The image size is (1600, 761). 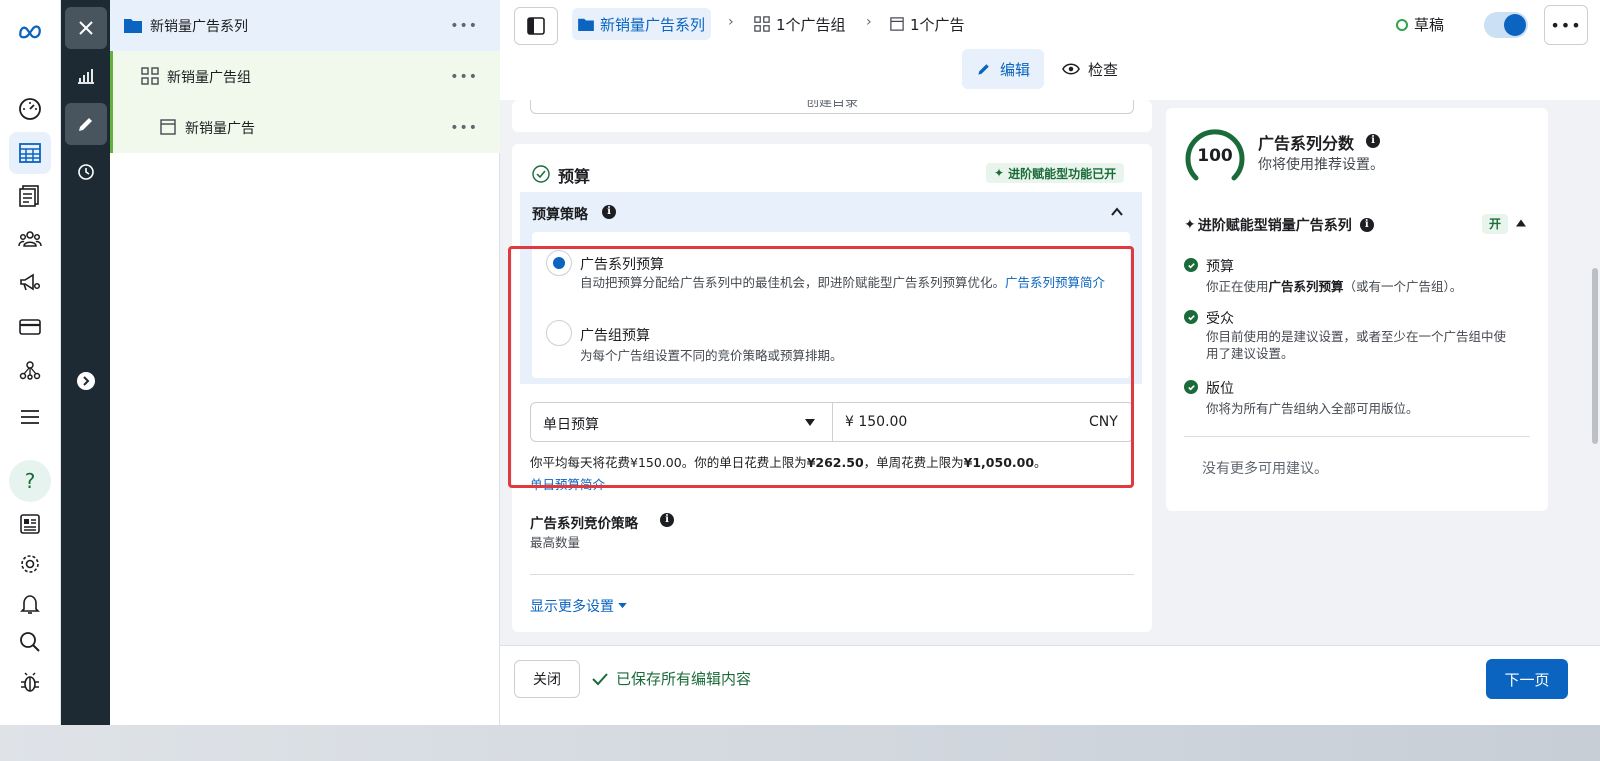 What do you see at coordinates (30, 682) in the screenshot?
I see `report-bug-icon` at bounding box center [30, 682].